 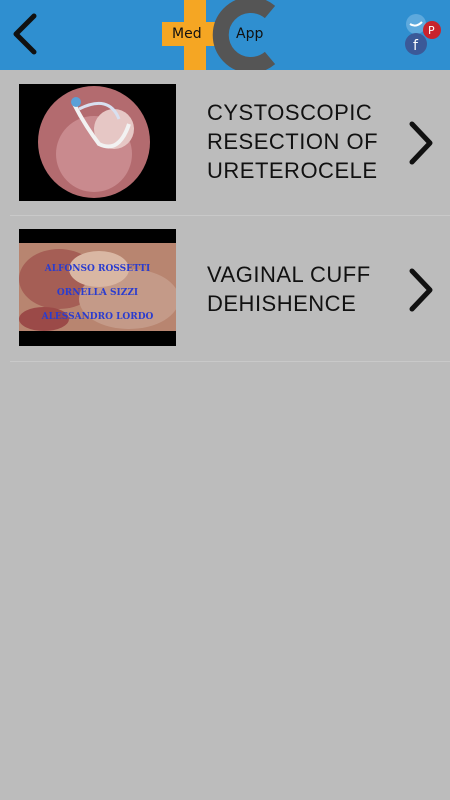 What do you see at coordinates (187, 34) in the screenshot?
I see `logo-word-med: Med` at bounding box center [187, 34].